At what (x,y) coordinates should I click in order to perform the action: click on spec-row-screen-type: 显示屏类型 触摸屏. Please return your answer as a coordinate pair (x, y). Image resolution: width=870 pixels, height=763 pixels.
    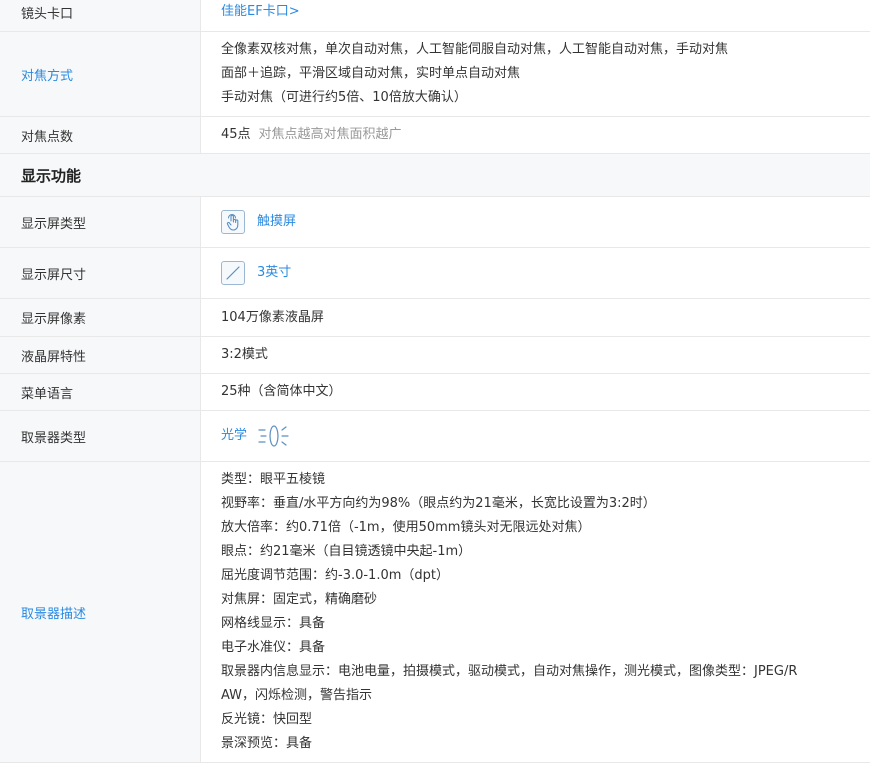
    Looking at the image, I should click on (435, 222).